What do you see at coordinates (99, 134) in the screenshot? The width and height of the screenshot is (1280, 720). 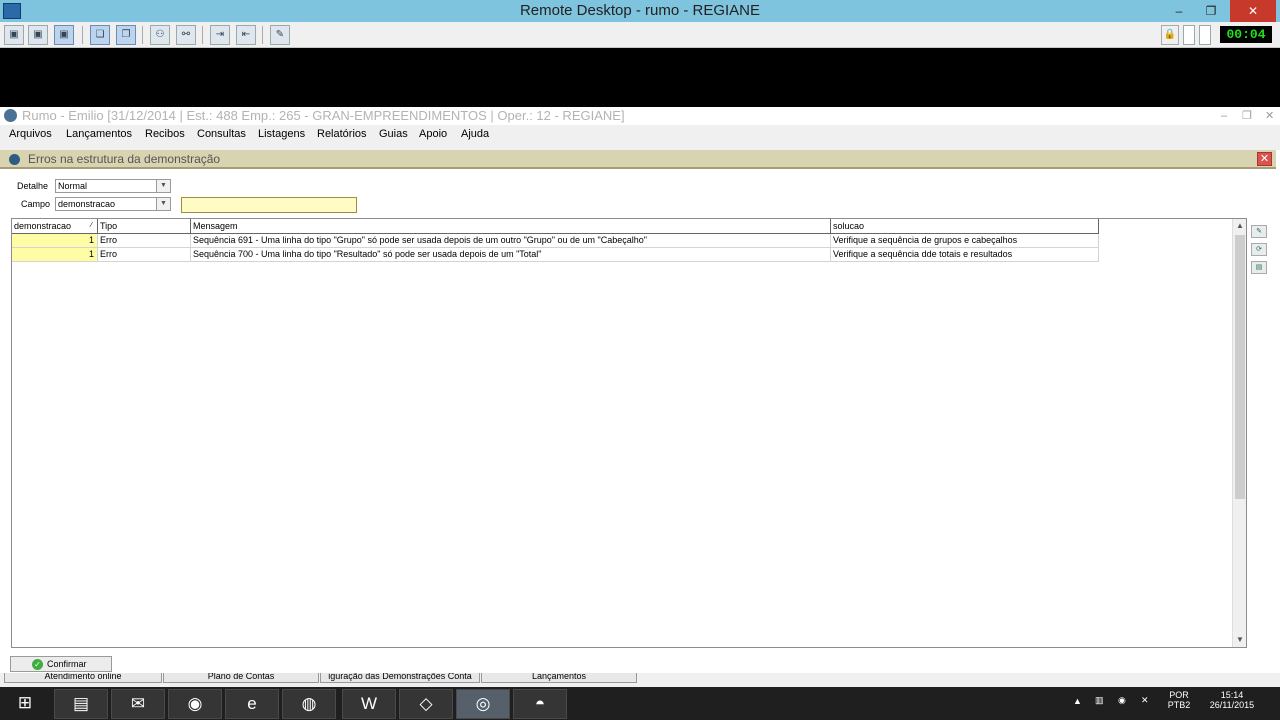 I see `menu-lancamentos: Lançamentos` at bounding box center [99, 134].